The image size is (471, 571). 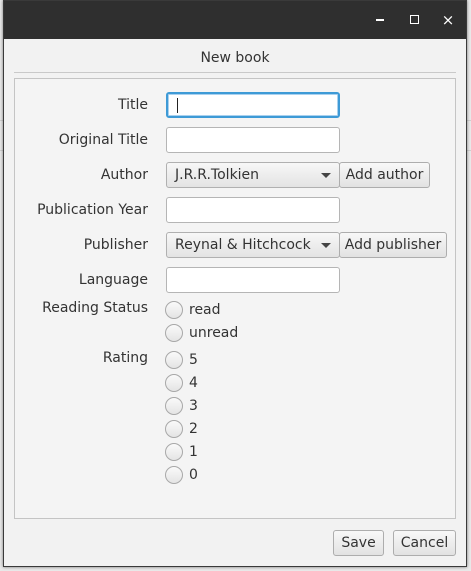 I want to click on window-titlebar: ×, so click(x=235, y=20).